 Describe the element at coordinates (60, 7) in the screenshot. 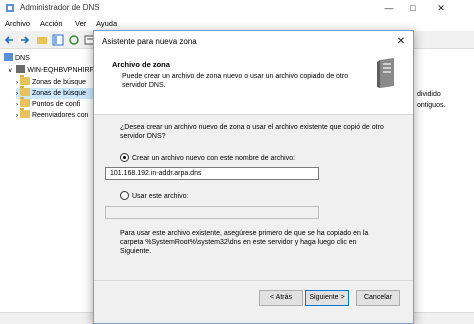

I see `window-title: Administrador de DNS` at that location.